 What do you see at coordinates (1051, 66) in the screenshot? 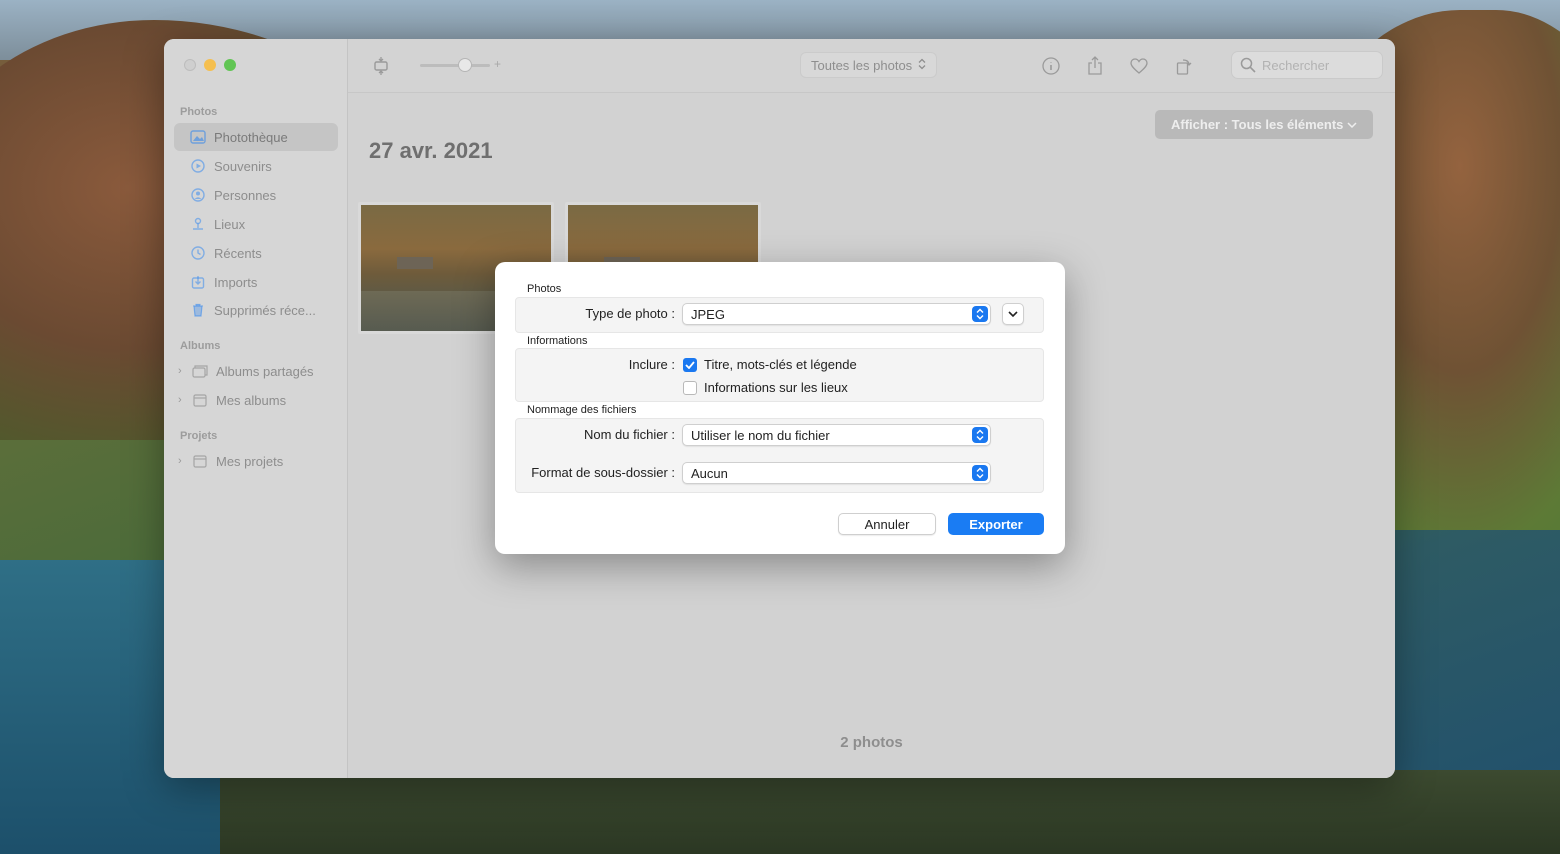
I see `info-icon` at bounding box center [1051, 66].